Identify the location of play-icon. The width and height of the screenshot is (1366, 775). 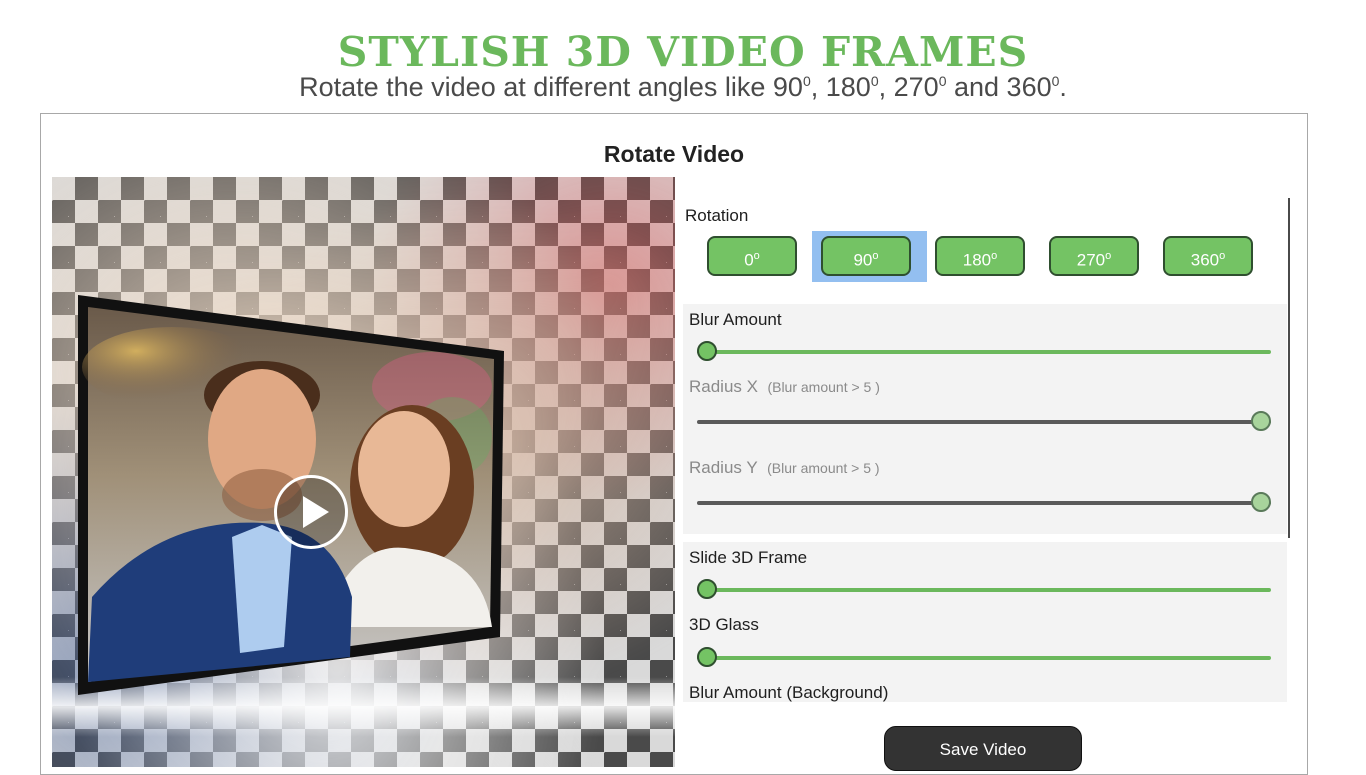
(316, 512).